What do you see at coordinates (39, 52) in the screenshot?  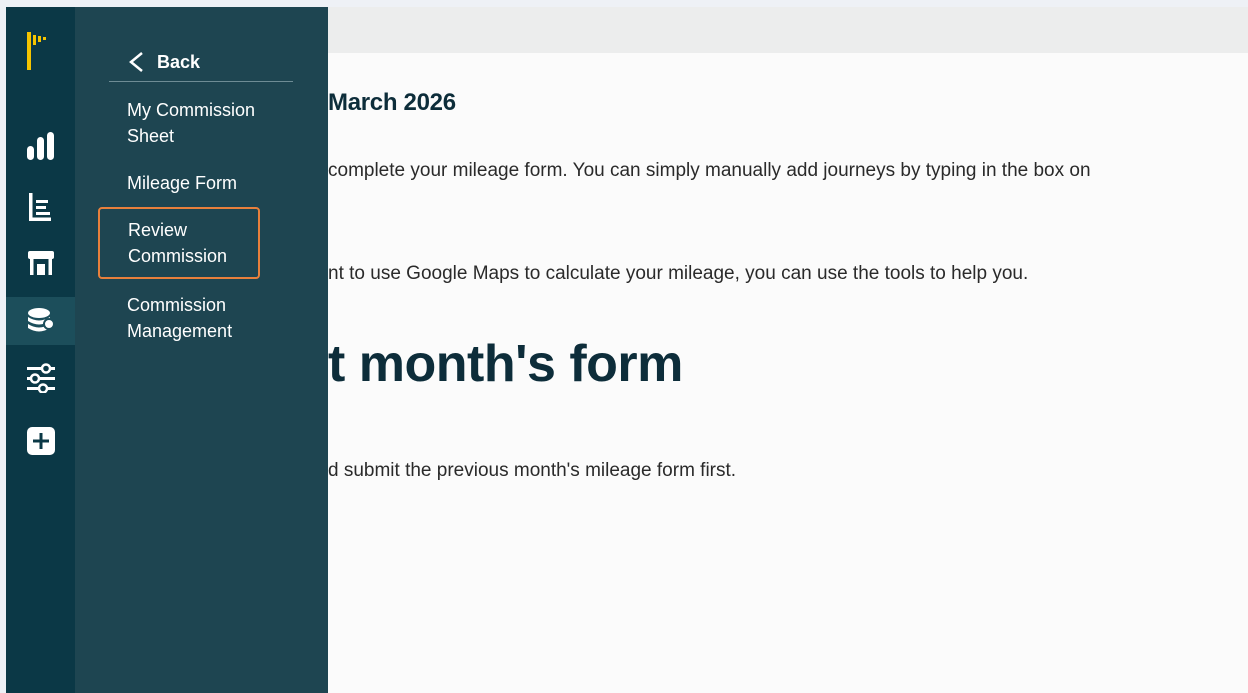 I see `brand-logo` at bounding box center [39, 52].